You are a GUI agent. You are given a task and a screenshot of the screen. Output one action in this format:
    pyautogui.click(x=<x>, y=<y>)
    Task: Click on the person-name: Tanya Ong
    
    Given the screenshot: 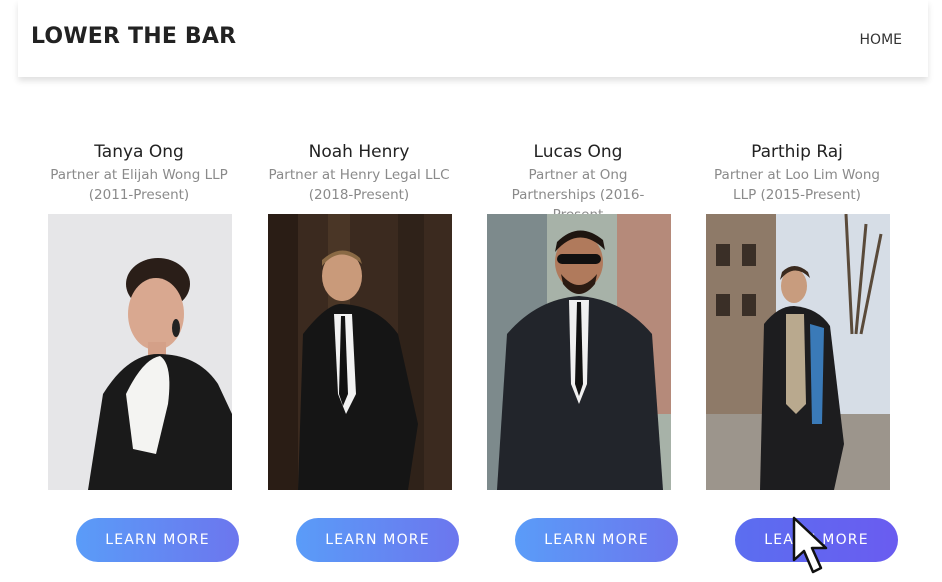 What is the action you would take?
    pyautogui.click(x=139, y=152)
    